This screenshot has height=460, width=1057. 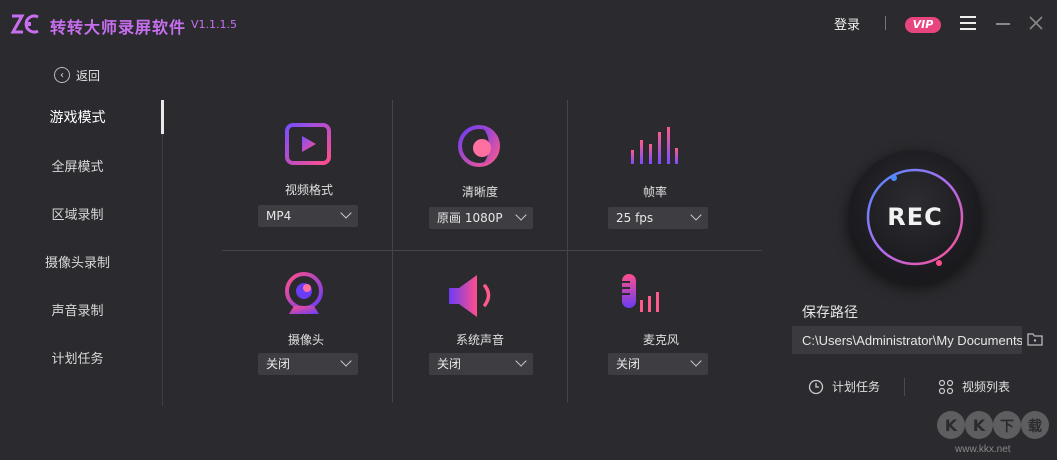 I want to click on back-label: 返回, so click(x=88, y=75).